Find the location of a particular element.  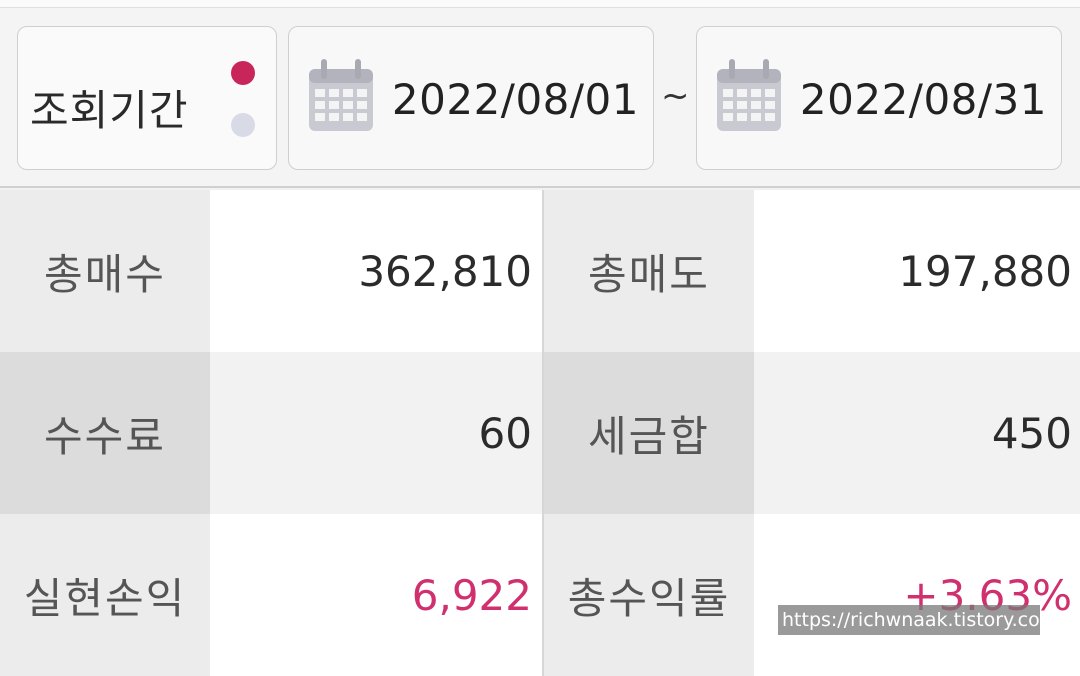

period-label: 조회기간 is located at coordinates (109, 110).